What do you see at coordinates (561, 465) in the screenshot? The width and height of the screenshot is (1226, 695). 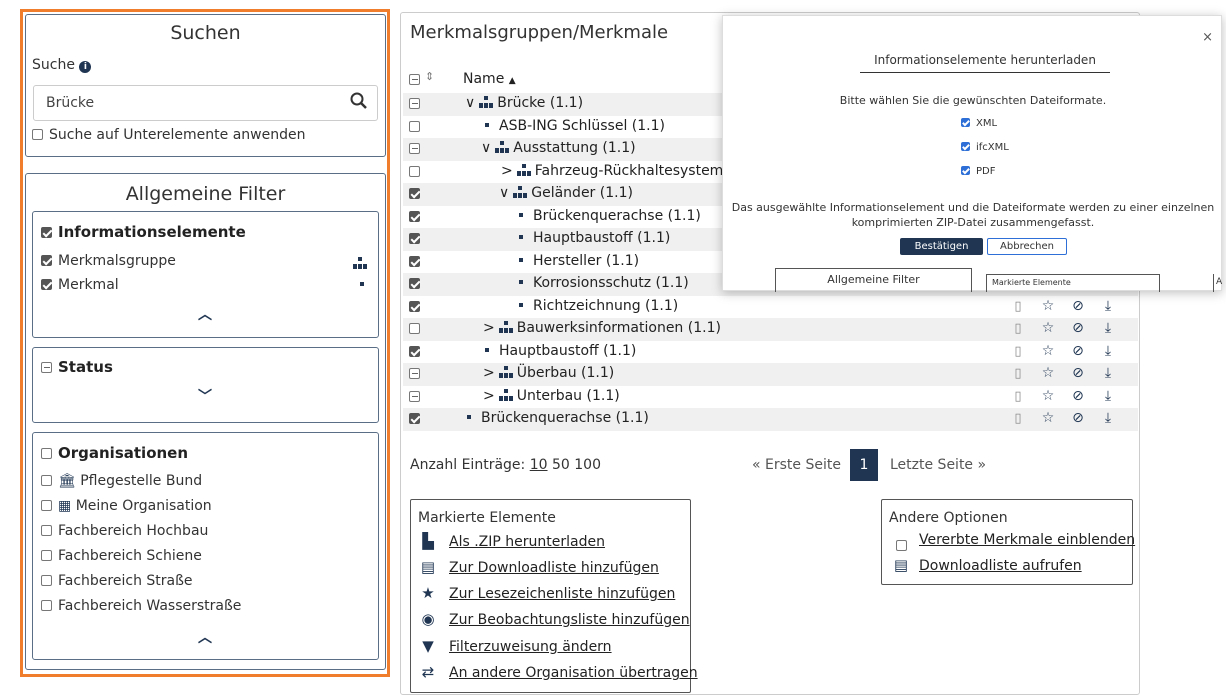 I see `page-size-50: 50` at bounding box center [561, 465].